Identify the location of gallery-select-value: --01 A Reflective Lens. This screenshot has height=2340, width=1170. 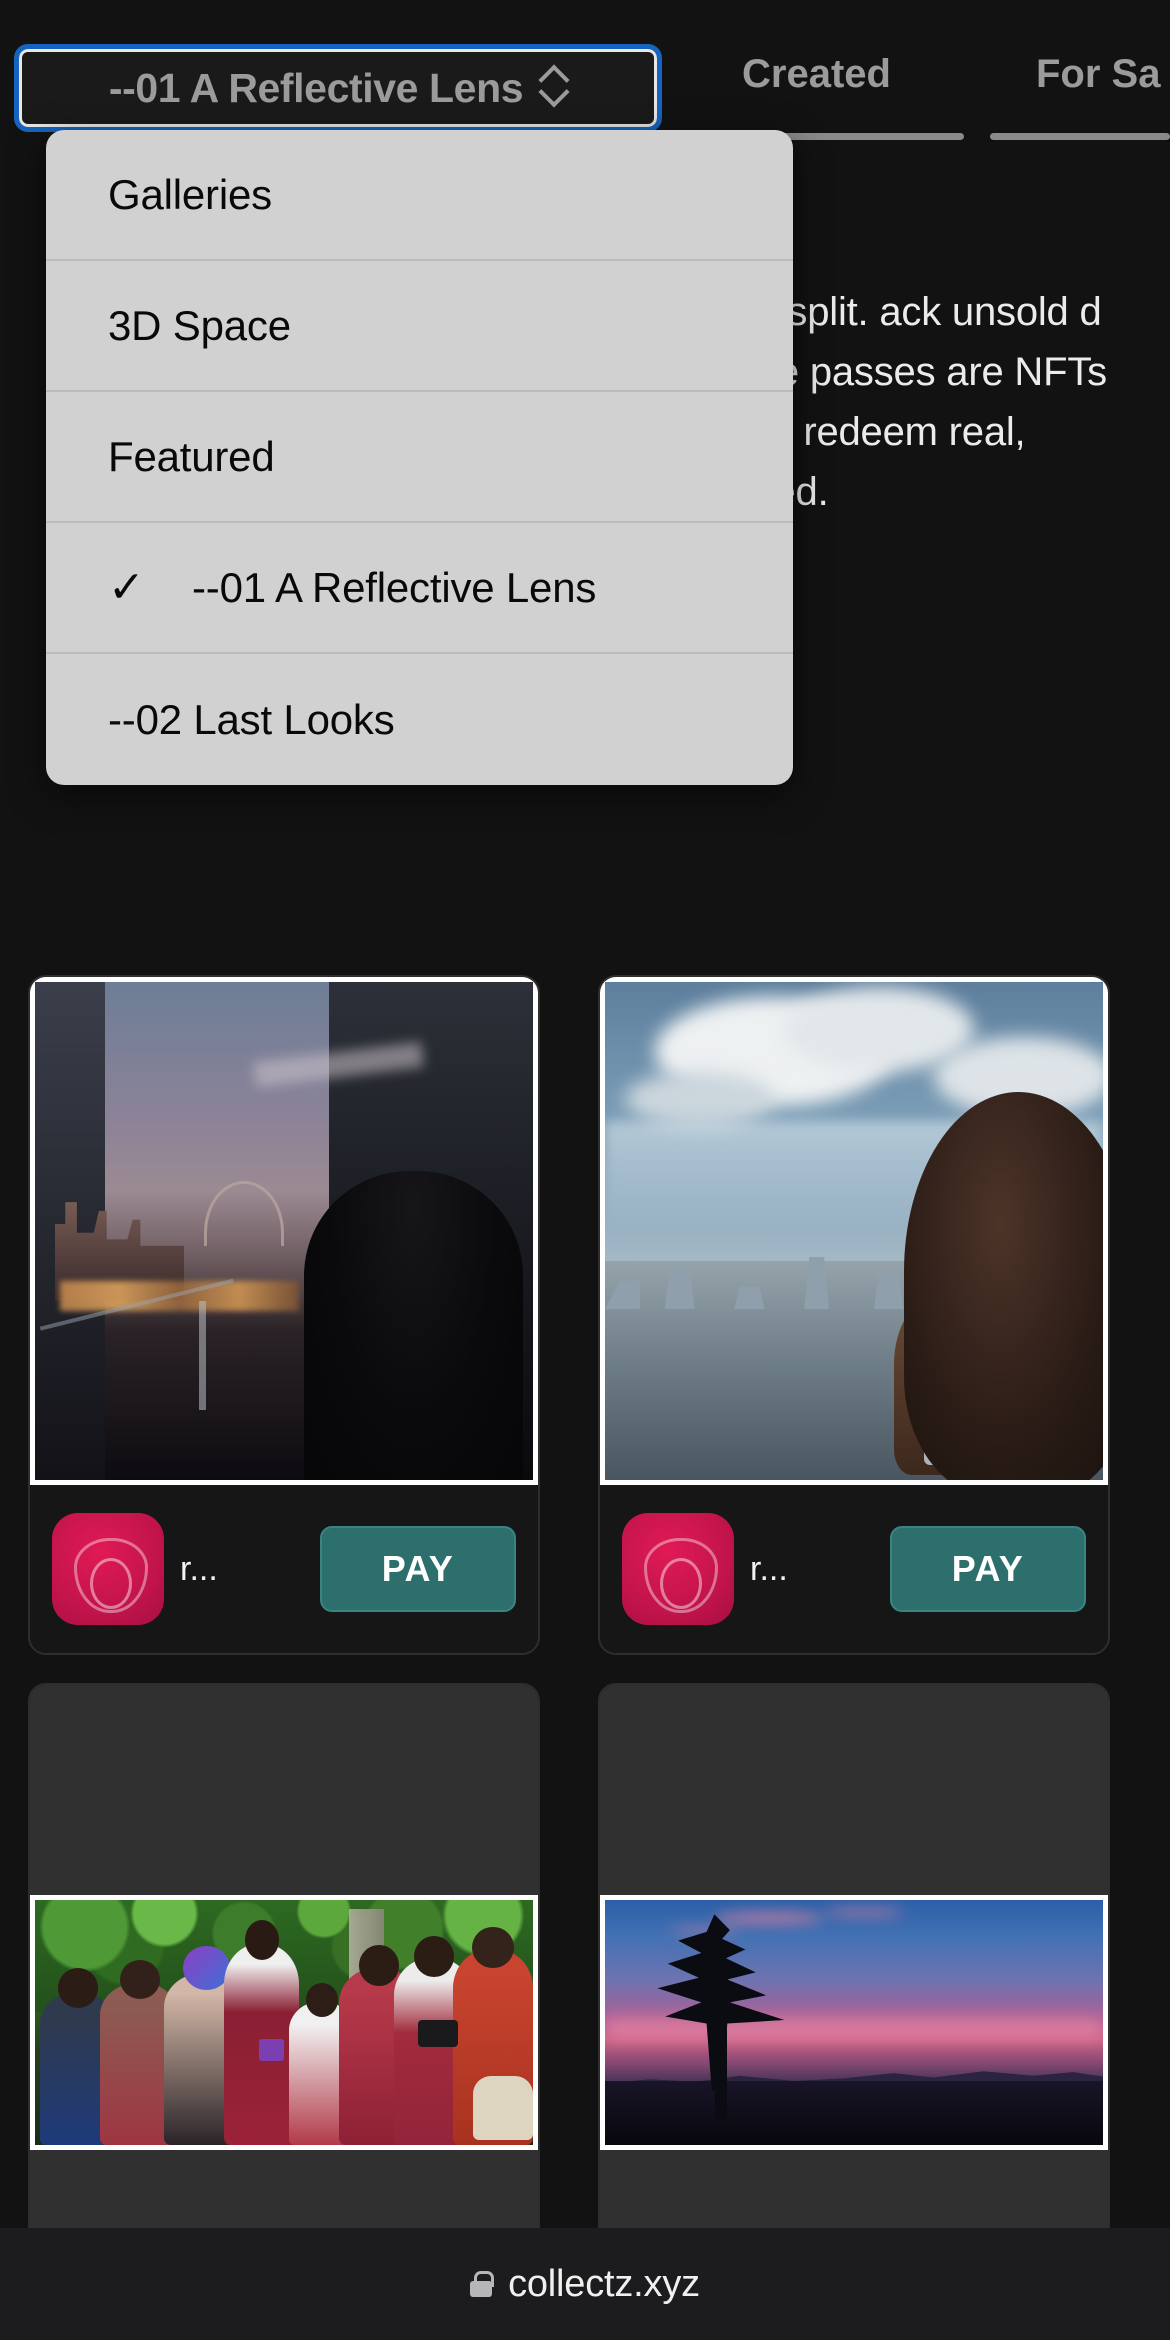
(316, 87).